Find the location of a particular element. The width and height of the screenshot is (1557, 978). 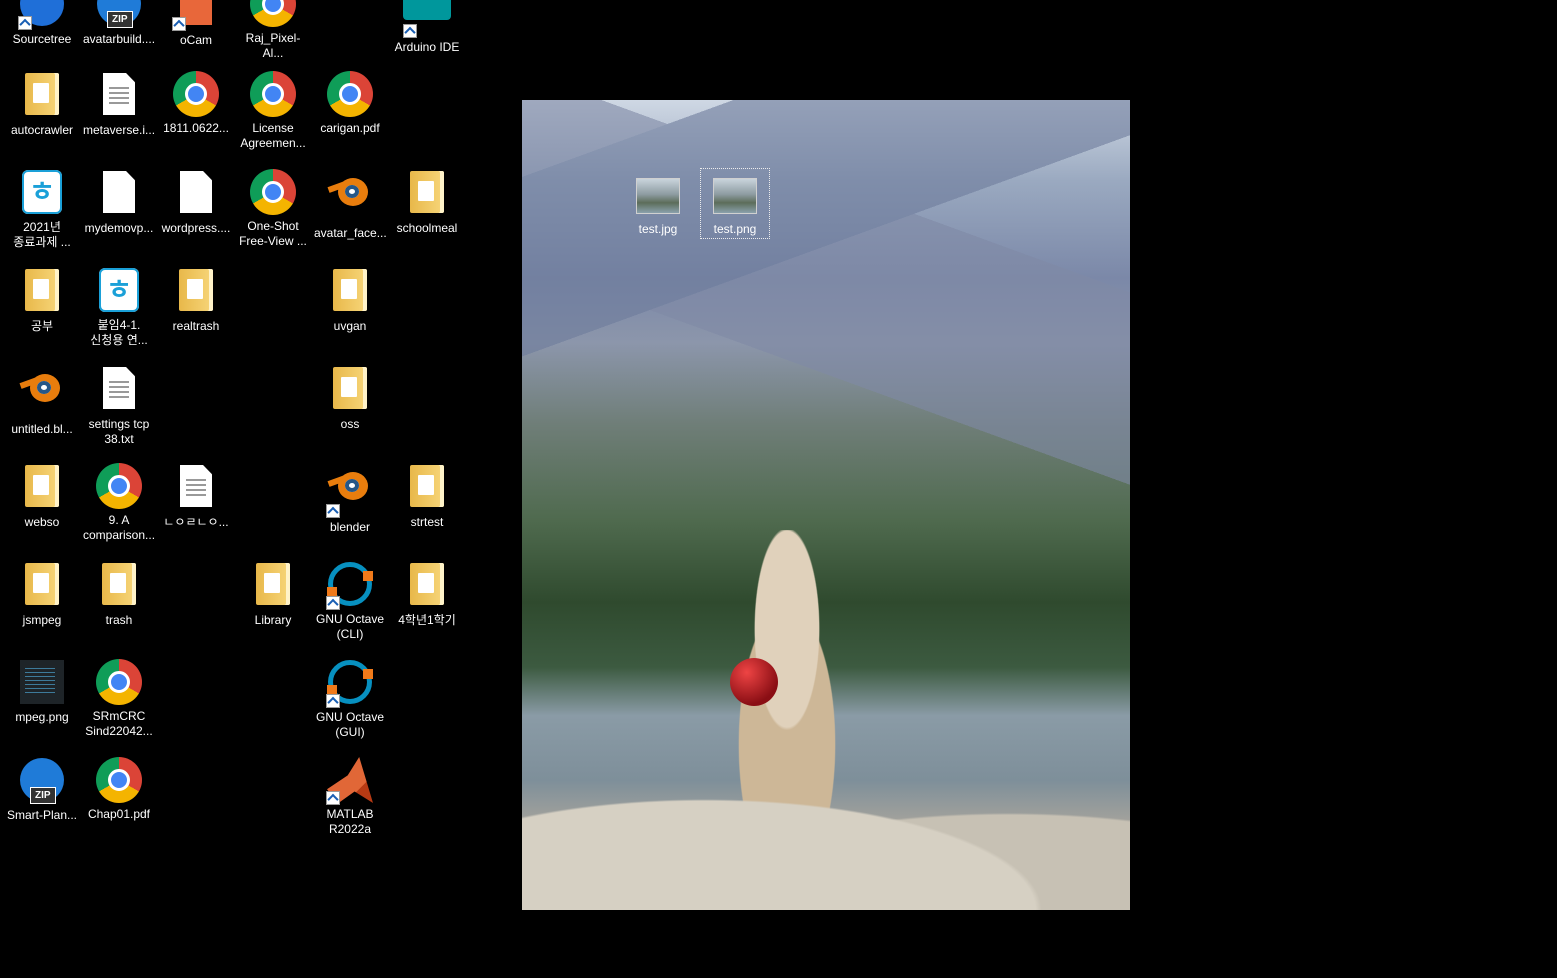

icon-label: GNU Octave (GUI) is located at coordinates (349, 724).